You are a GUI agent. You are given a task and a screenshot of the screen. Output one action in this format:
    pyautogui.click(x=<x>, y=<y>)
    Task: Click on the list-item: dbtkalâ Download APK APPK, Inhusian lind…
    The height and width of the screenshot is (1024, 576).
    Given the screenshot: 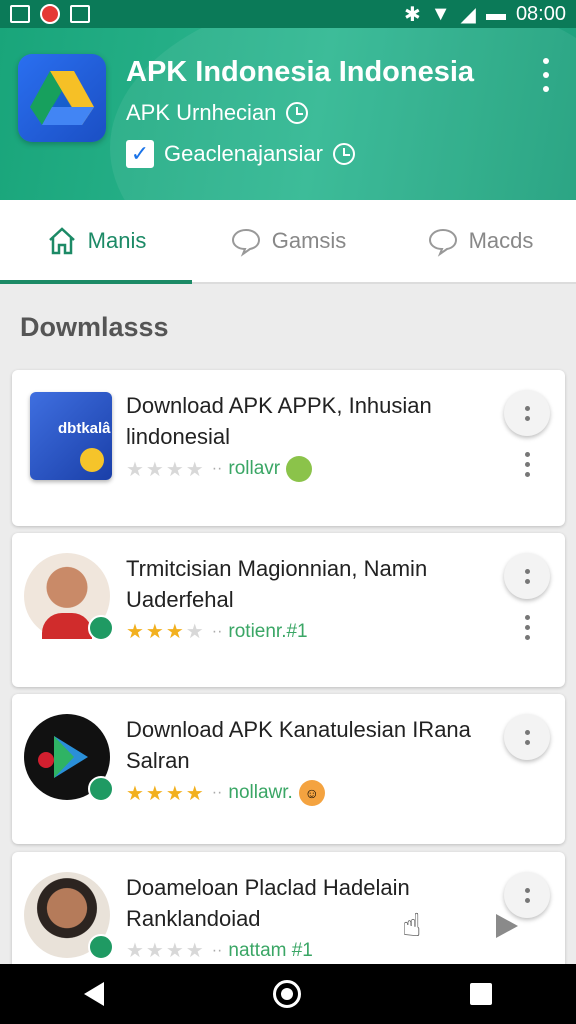 What is the action you would take?
    pyautogui.click(x=288, y=448)
    